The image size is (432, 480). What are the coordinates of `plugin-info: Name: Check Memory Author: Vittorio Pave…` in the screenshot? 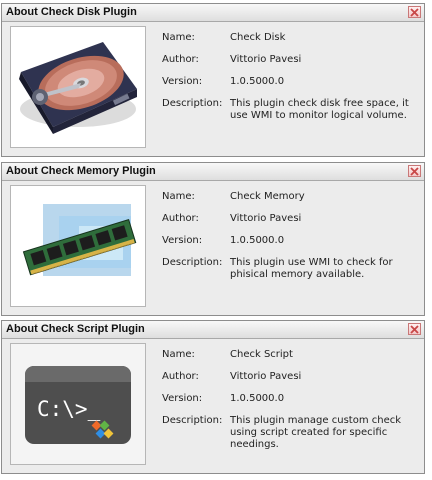 It's located at (291, 236).